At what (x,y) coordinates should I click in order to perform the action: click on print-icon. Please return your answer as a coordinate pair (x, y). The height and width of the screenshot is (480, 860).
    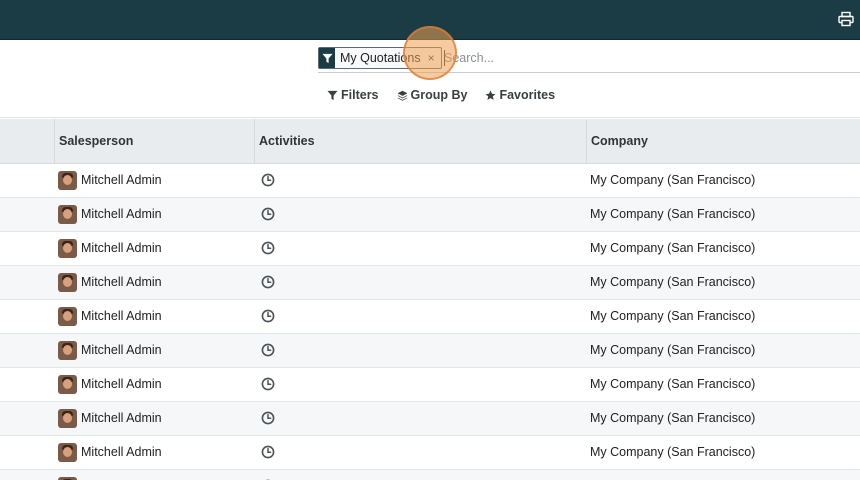
    Looking at the image, I should click on (846, 19).